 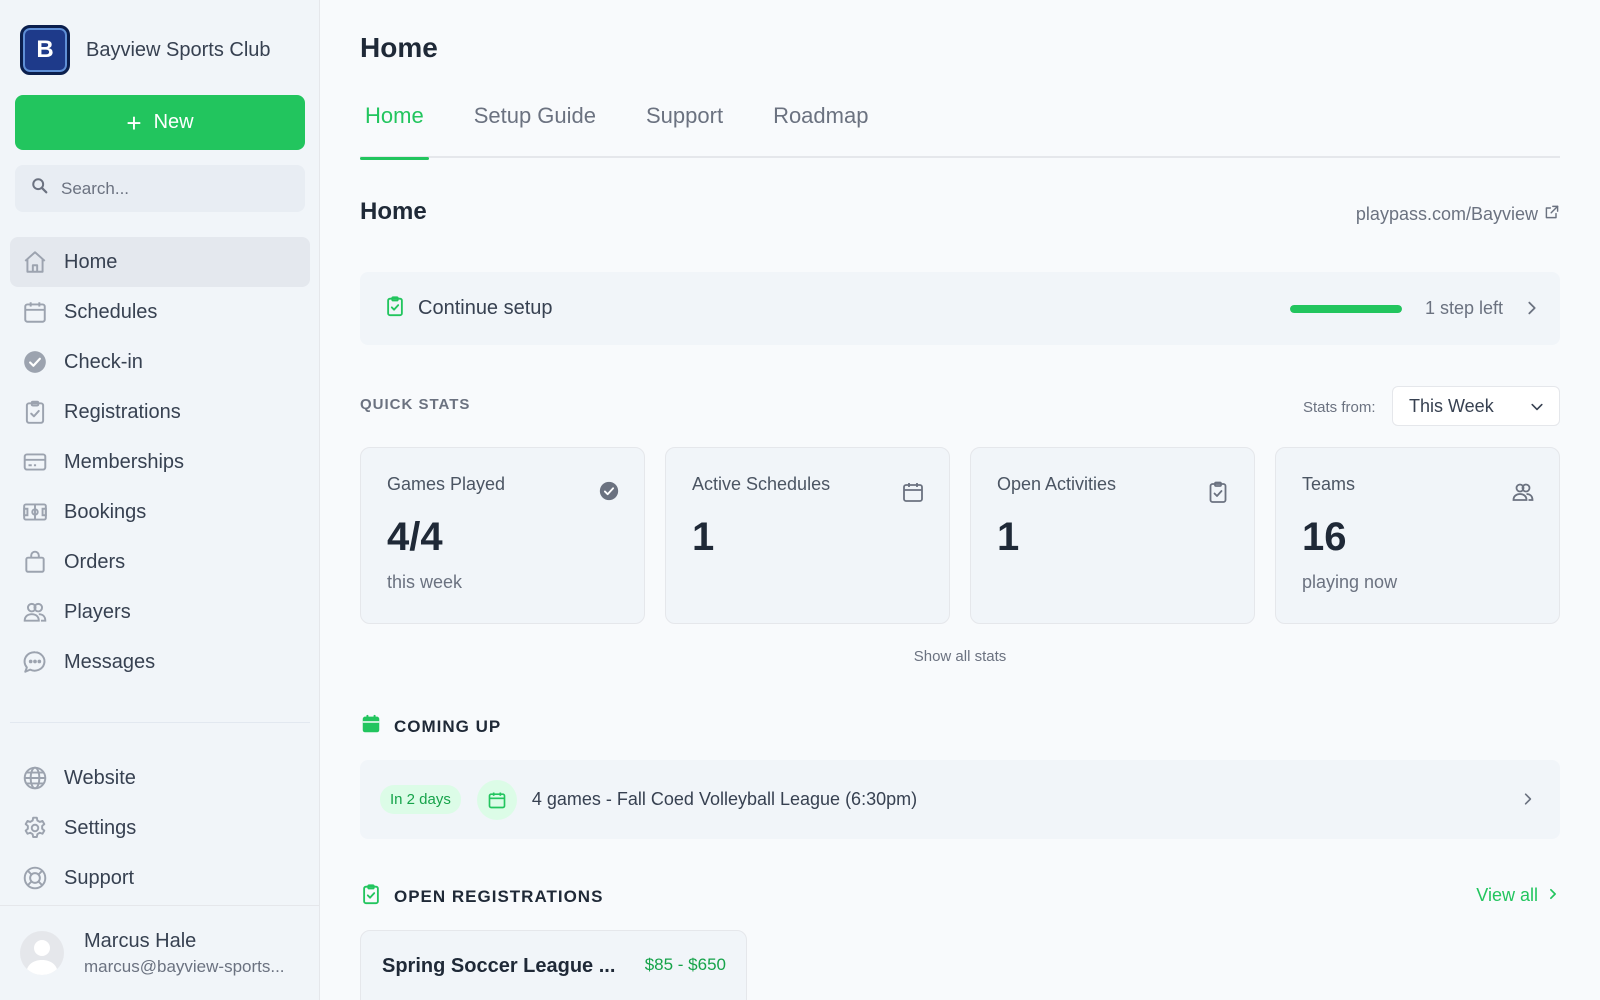 I want to click on sidebar-item-label: Registrations, so click(x=122, y=411).